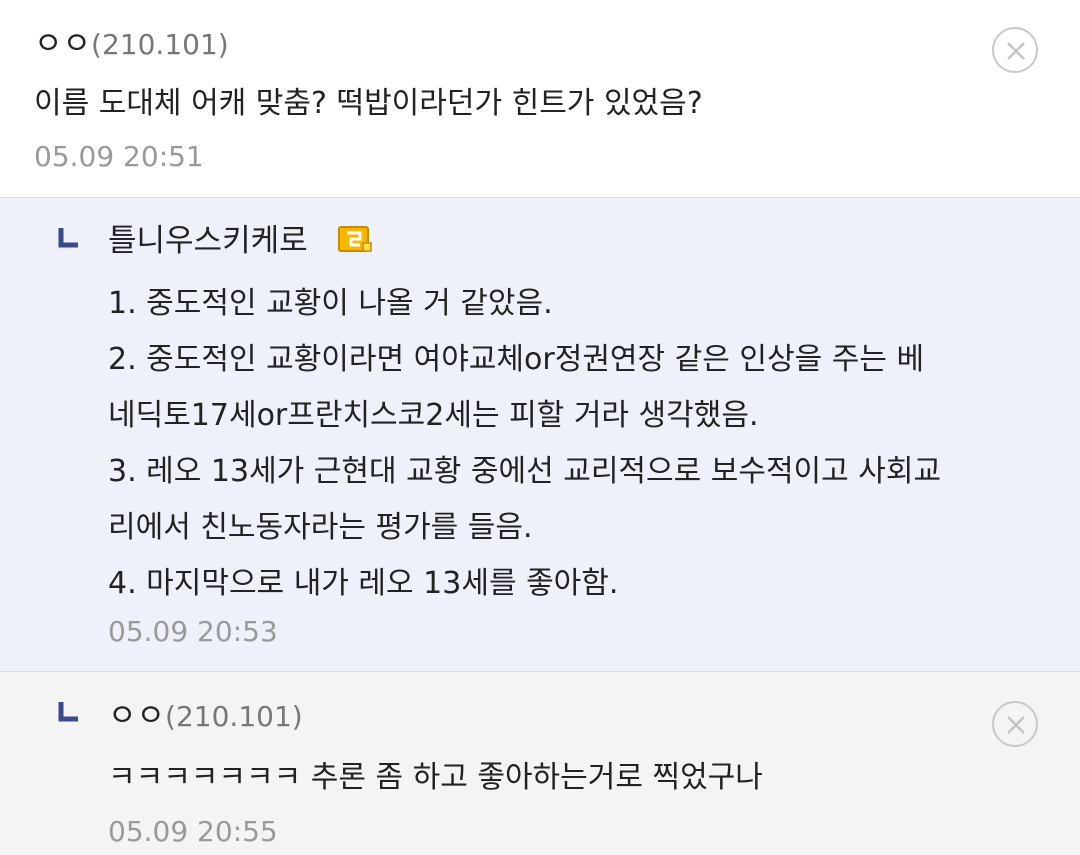 This screenshot has width=1080, height=855. What do you see at coordinates (516, 359) in the screenshot?
I see `comment-text-line: 2. 중도적인 교황이라면 여야교체or정권연장 같은 인상을 주는 베` at bounding box center [516, 359].